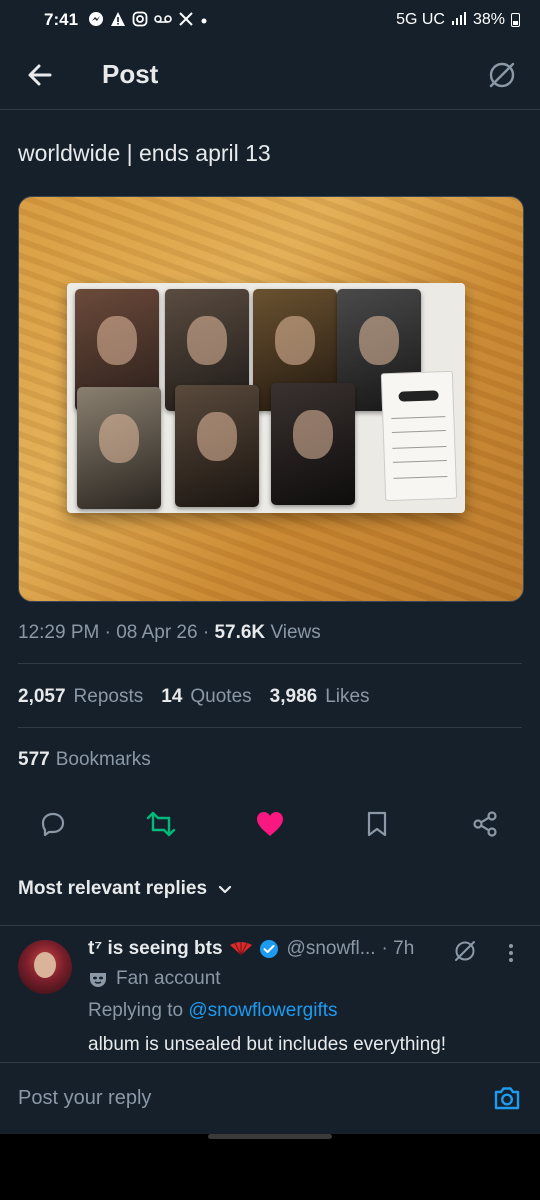 This screenshot has height=1200, width=540. I want to click on more-vertical-icon, so click(511, 953).